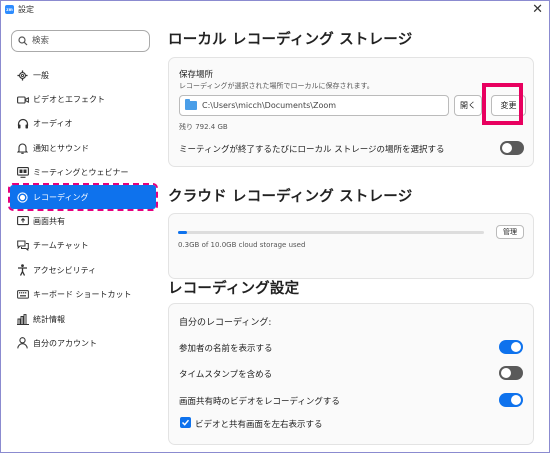 The width and height of the screenshot is (550, 453). Describe the element at coordinates (61, 246) in the screenshot. I see `sidebar-item-label: チームチャット` at that location.